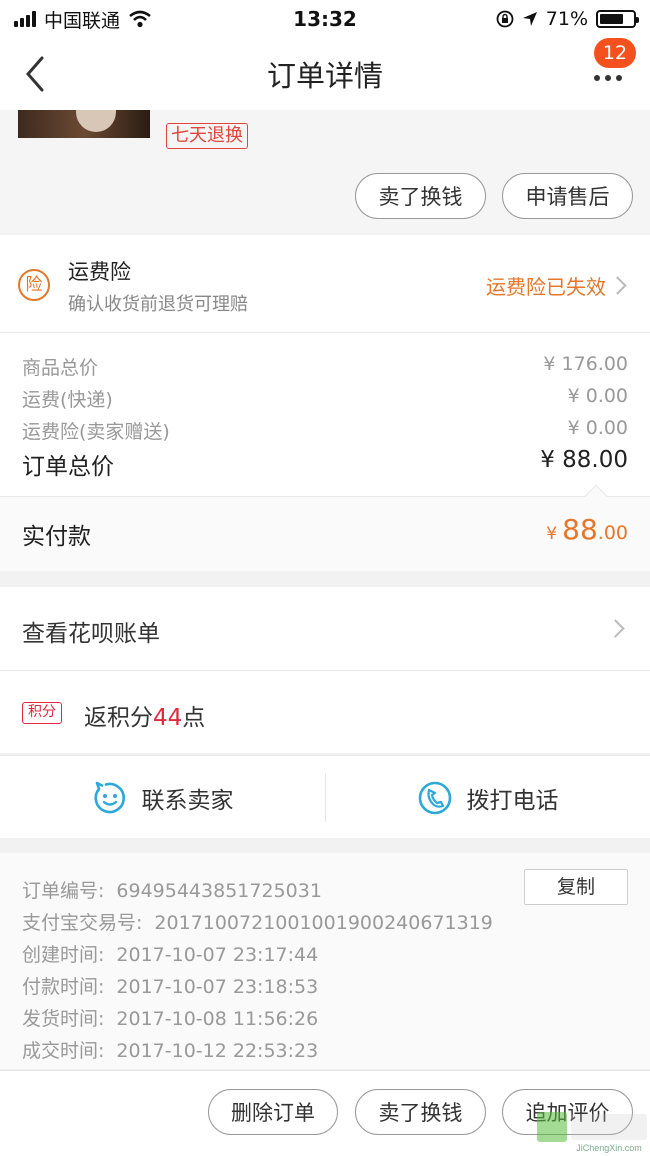 This screenshot has height=1156, width=650. Describe the element at coordinates (82, 923) in the screenshot. I see `alipay-trade-label: 支付宝交易号:` at that location.